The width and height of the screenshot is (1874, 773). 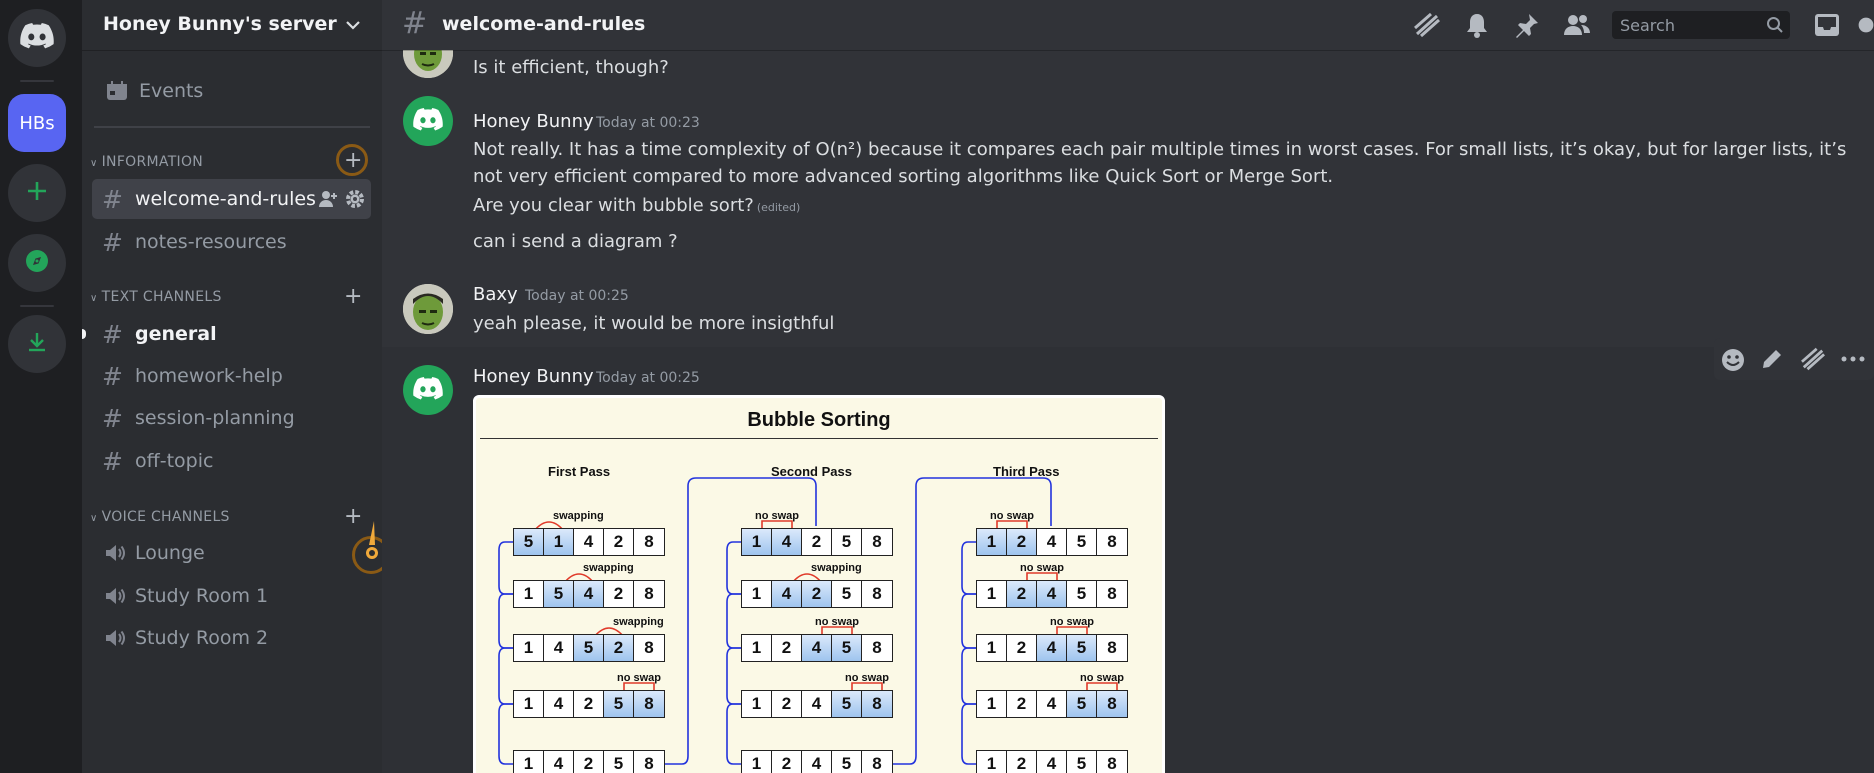 I want to click on server-icon-hbs: HBs, so click(x=37, y=123).